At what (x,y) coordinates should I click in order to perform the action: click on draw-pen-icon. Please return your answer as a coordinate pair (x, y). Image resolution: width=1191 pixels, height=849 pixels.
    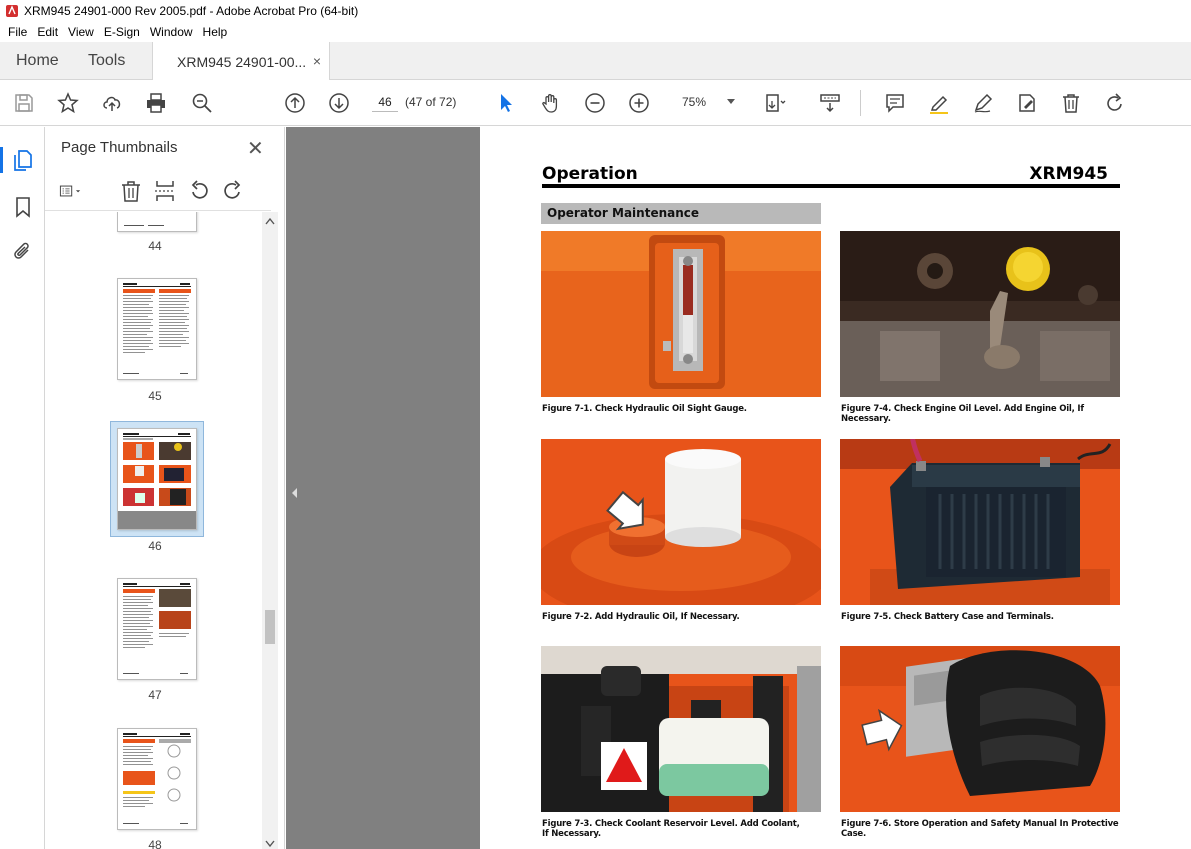
    Looking at the image, I should click on (983, 103).